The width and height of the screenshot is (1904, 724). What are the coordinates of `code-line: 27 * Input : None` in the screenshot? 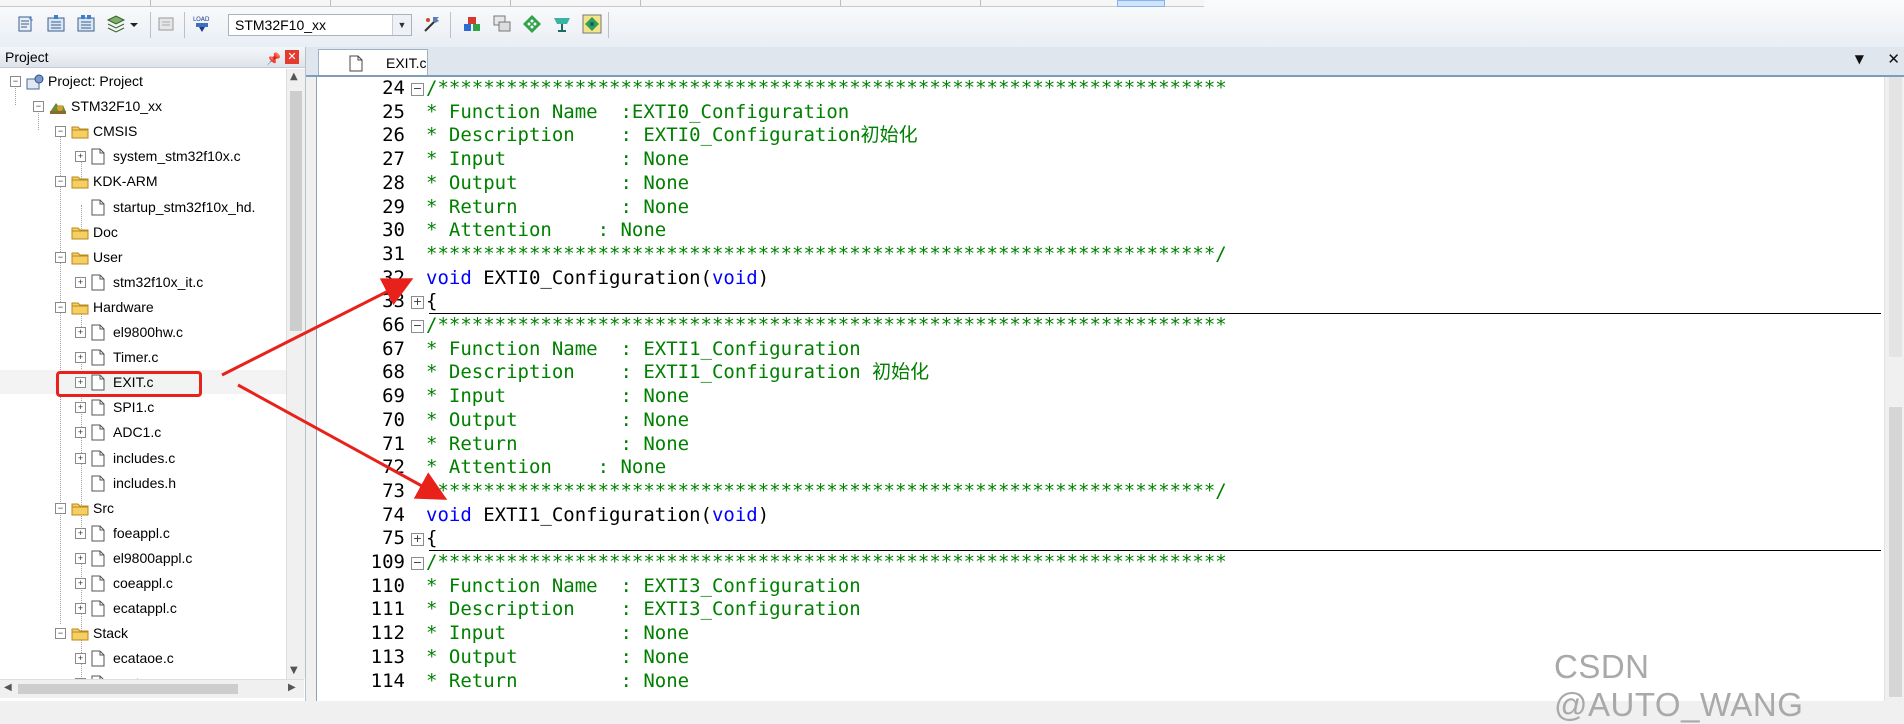 It's located at (1110, 160).